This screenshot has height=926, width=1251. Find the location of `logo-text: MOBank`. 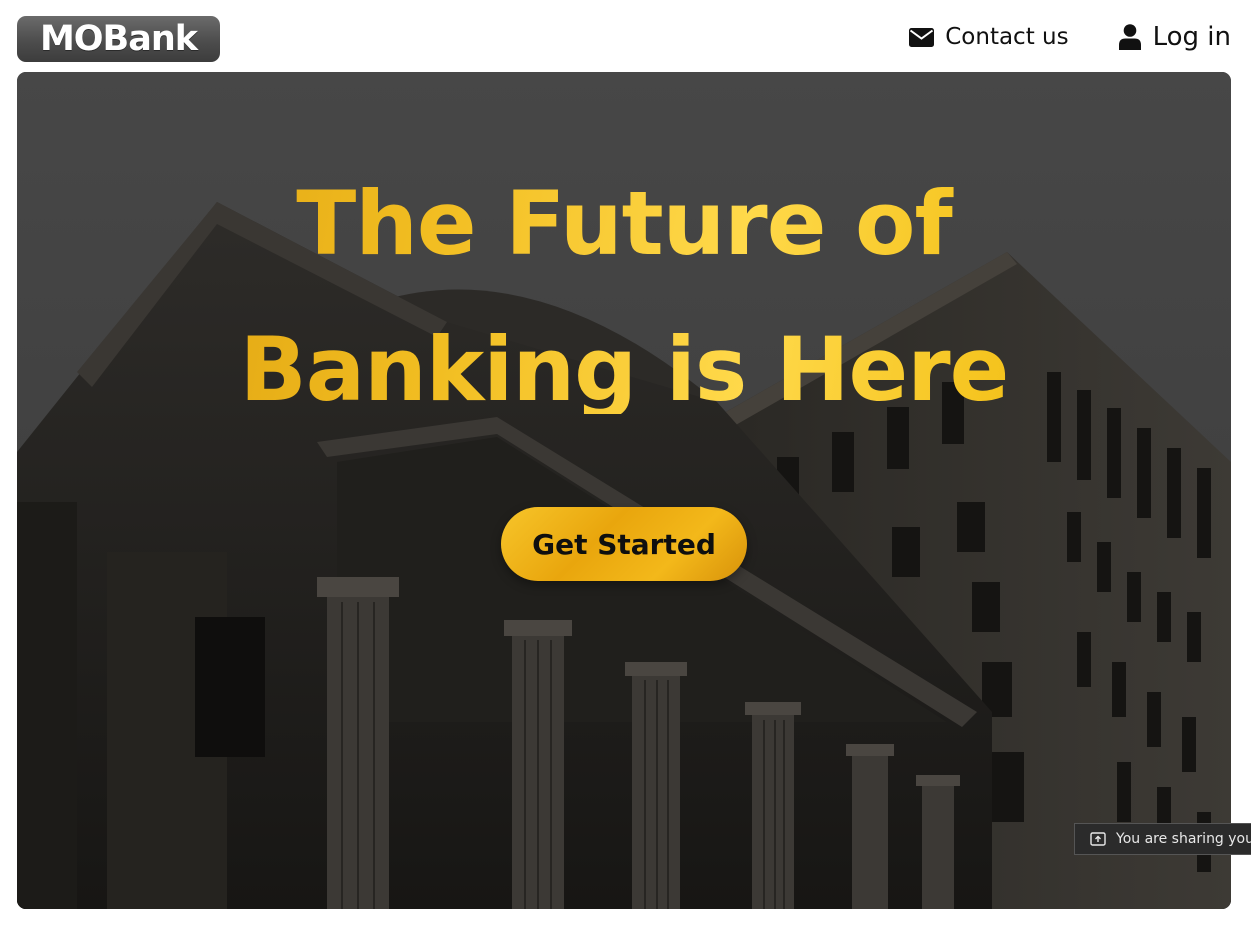

logo-text: MOBank is located at coordinates (118, 39).